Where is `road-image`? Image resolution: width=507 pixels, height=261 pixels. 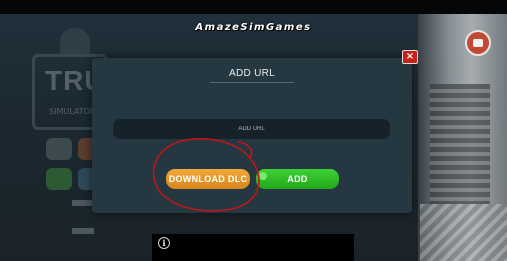 road-image is located at coordinates (463, 232).